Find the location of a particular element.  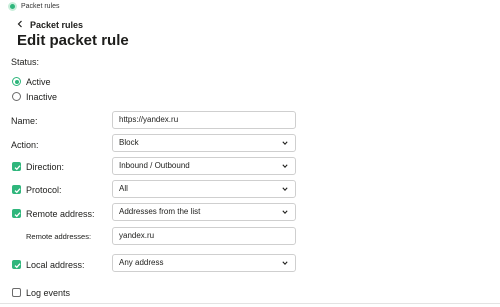

local-address-label: Local address: is located at coordinates (55, 265).